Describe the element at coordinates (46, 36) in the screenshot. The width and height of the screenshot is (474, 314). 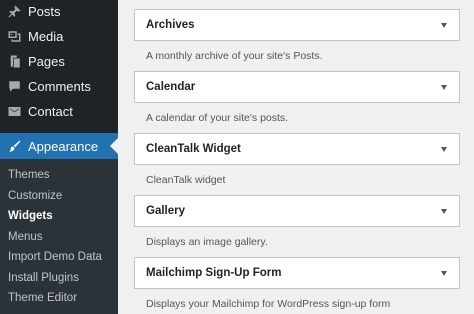
I see `sidebar-item-label: Media` at that location.